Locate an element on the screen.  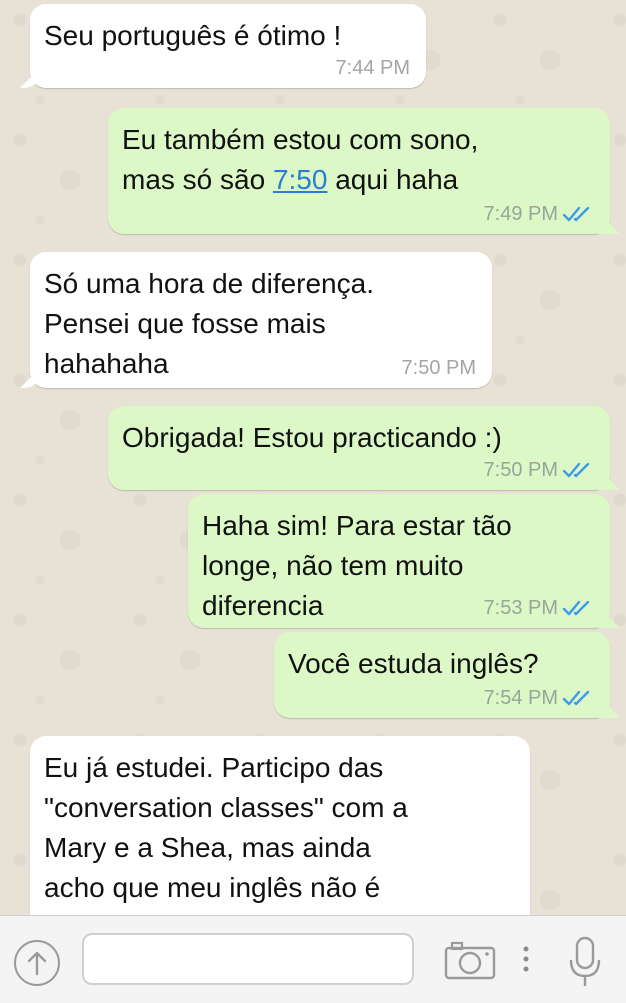
message-meta: 7:54 PM is located at coordinates (539, 698).